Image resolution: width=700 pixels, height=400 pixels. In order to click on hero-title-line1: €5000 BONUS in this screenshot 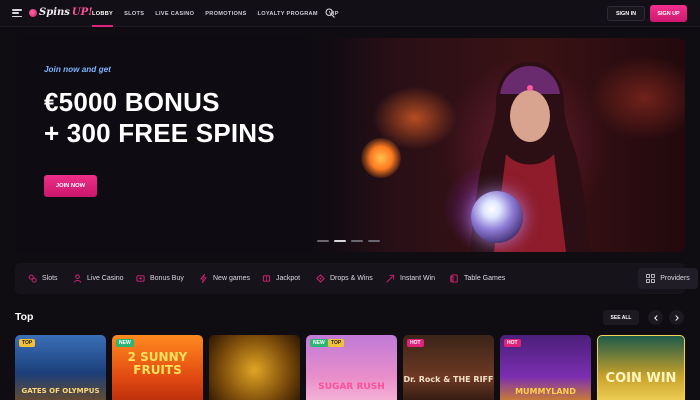, I will do `click(132, 102)`.